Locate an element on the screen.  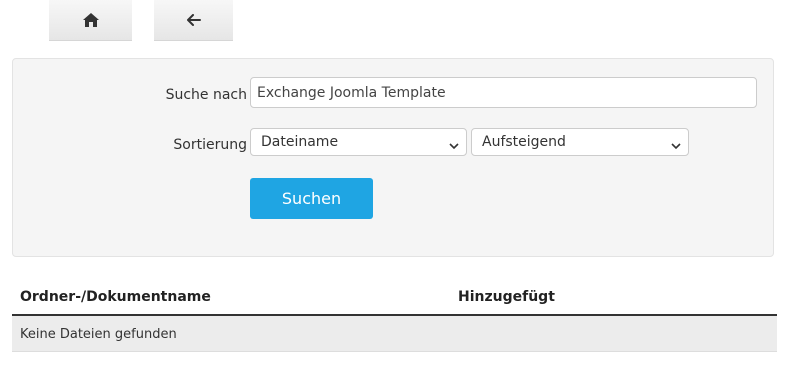
arrow-left-icon is located at coordinates (193, 20).